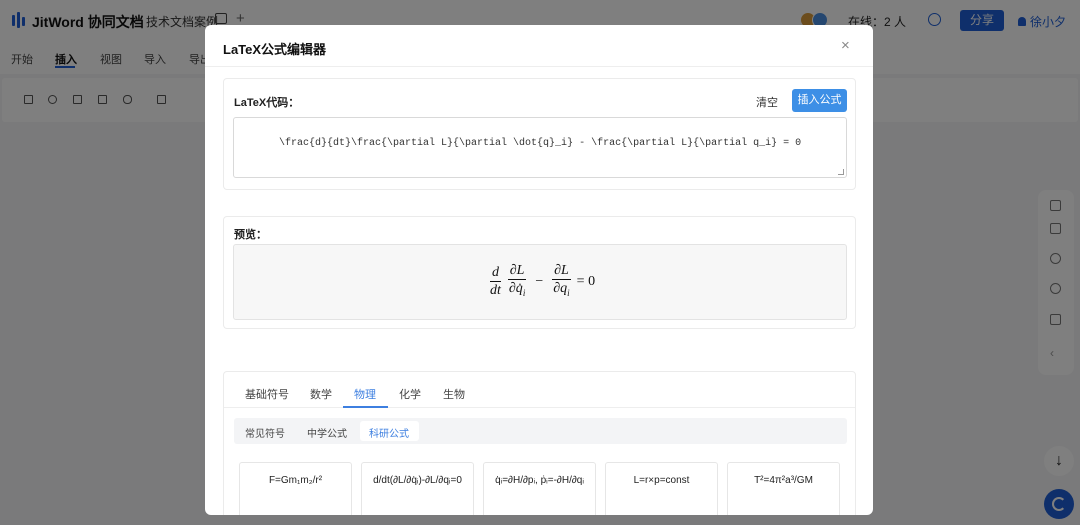 The height and width of the screenshot is (525, 1080). I want to click on fraction-dl-dqdot: ∂L ∂q̇i, so click(517, 280).